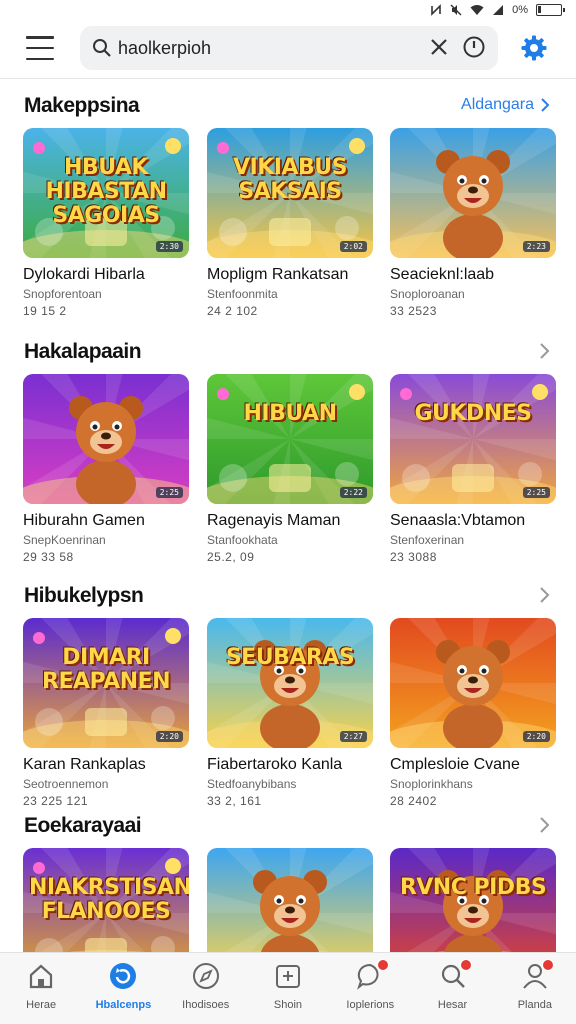 This screenshot has width=576, height=1024. I want to click on game-stats: 19 15 2, so click(45, 311).